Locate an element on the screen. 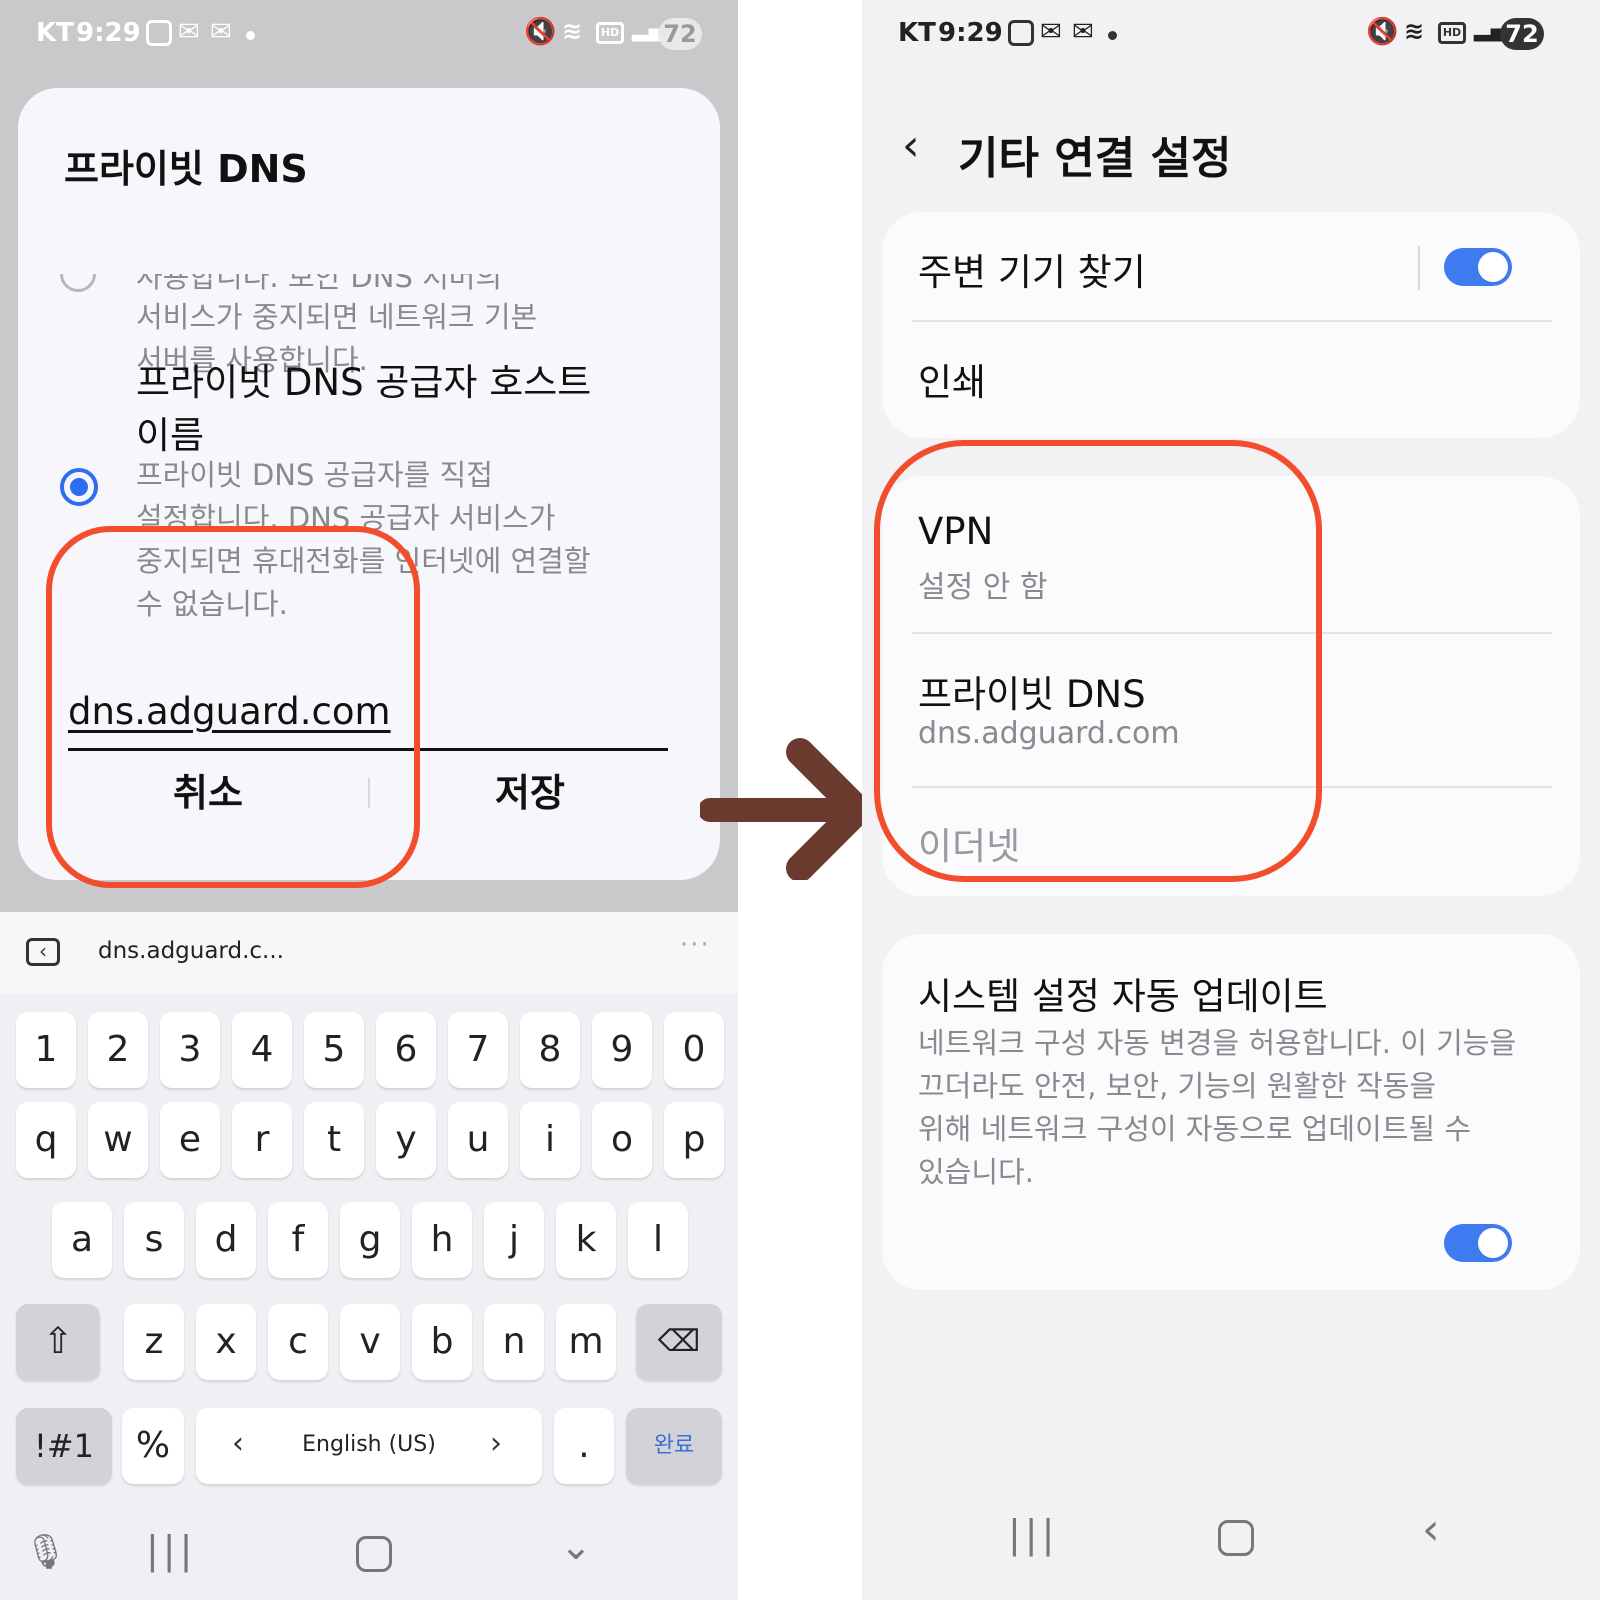  key-j: j is located at coordinates (514, 1240).